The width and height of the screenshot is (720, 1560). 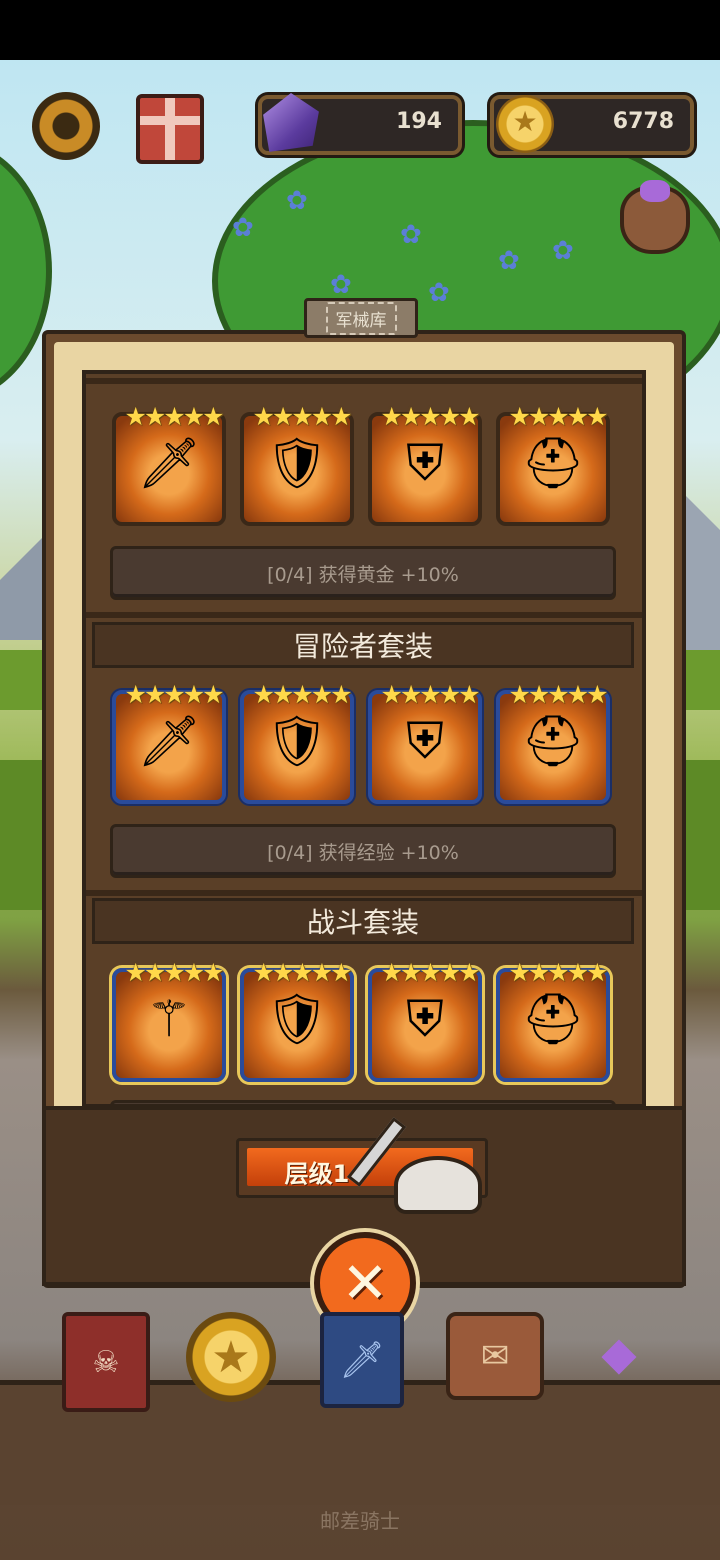 I want to click on quest-book-icon: ☠, so click(x=106, y=1362).